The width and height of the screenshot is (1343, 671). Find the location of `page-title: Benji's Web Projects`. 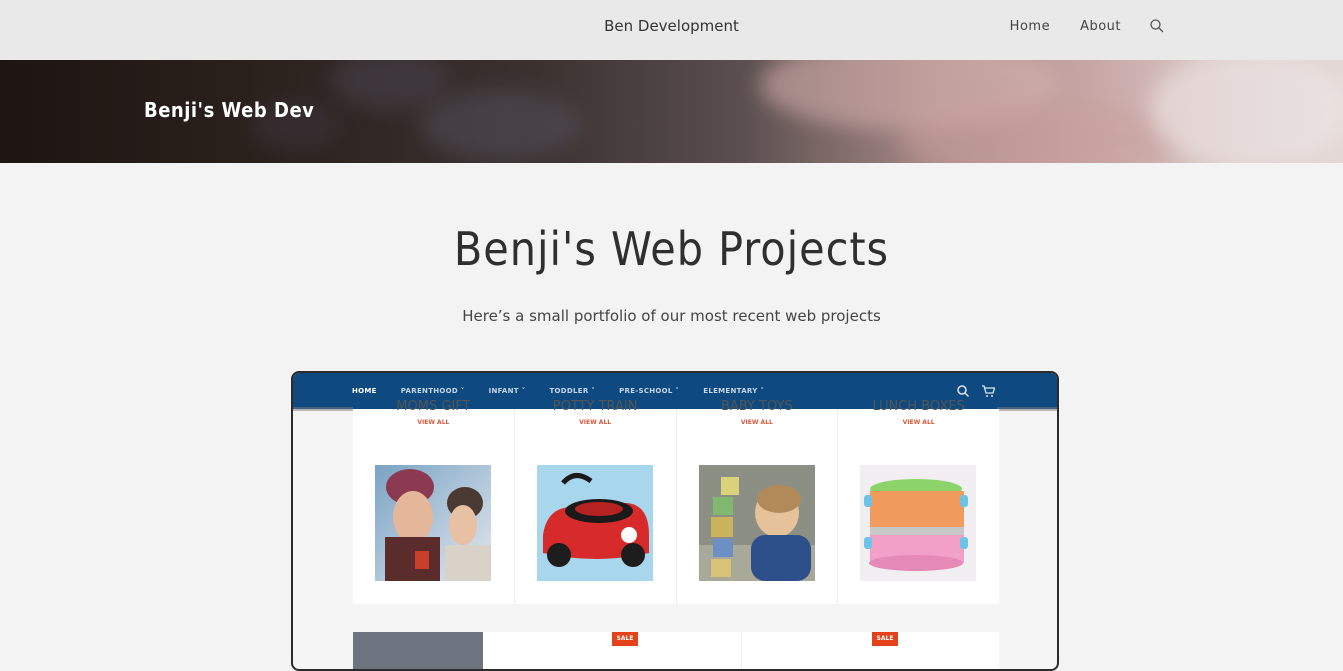

page-title: Benji's Web Projects is located at coordinates (671, 249).